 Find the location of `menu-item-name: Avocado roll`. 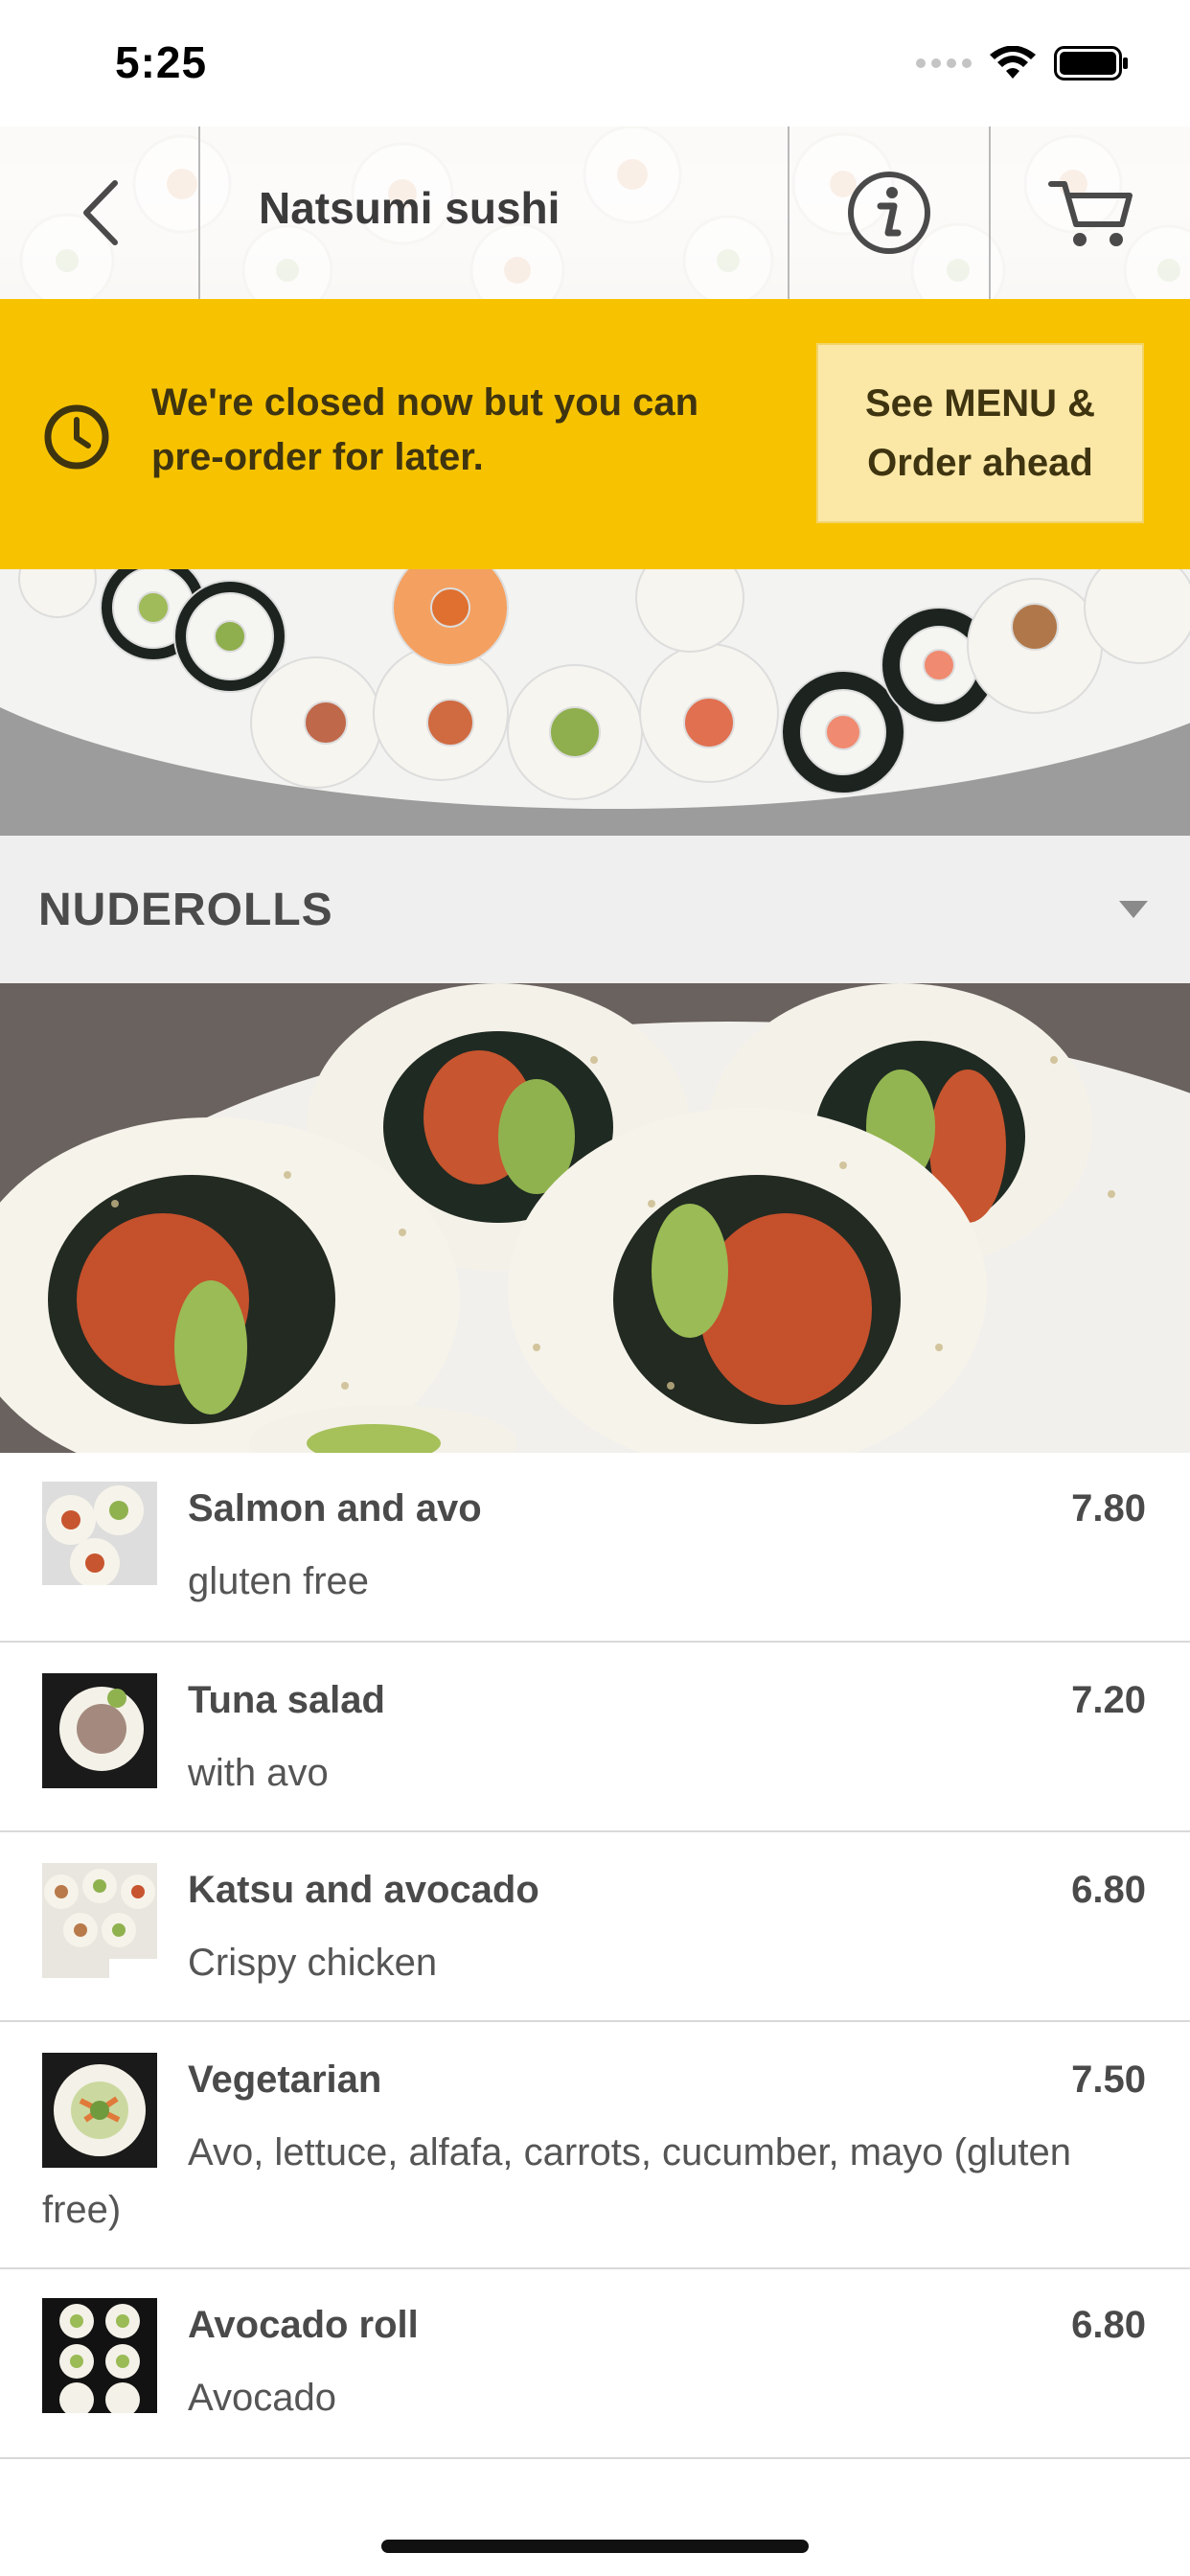

menu-item-name: Avocado roll is located at coordinates (303, 2325).